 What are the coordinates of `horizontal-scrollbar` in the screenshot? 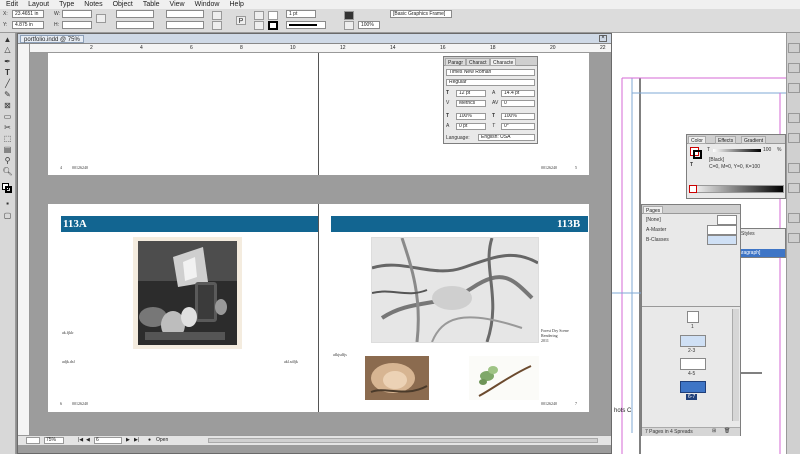 It's located at (403, 440).